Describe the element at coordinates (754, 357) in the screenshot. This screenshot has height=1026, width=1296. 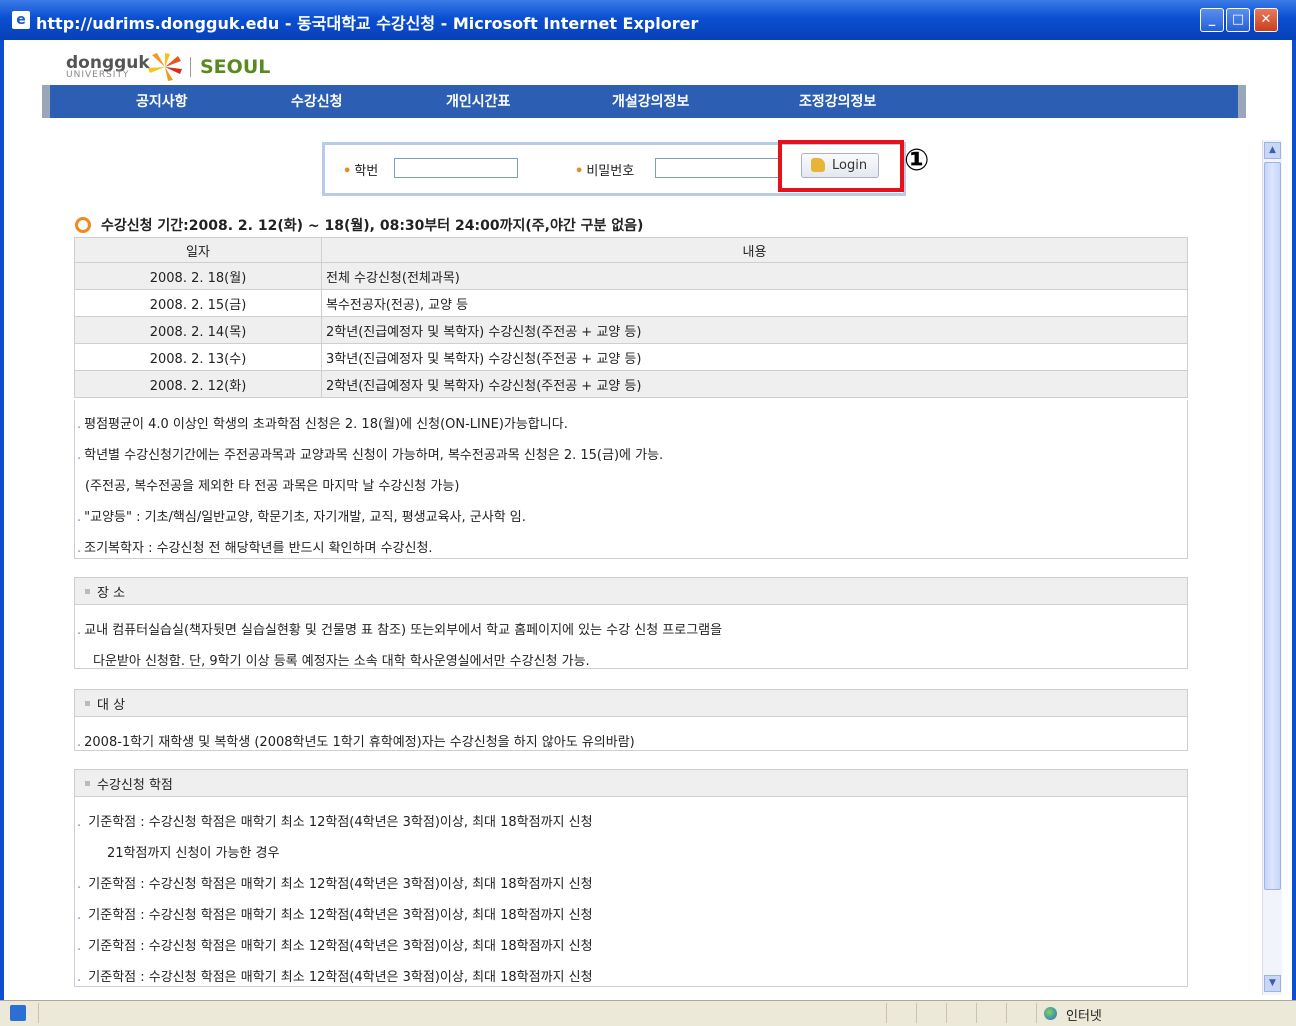
I see `cell-content: 3학년(진급예정자 및 복학자) 수강신청(주전공 + 교양 등)` at that location.